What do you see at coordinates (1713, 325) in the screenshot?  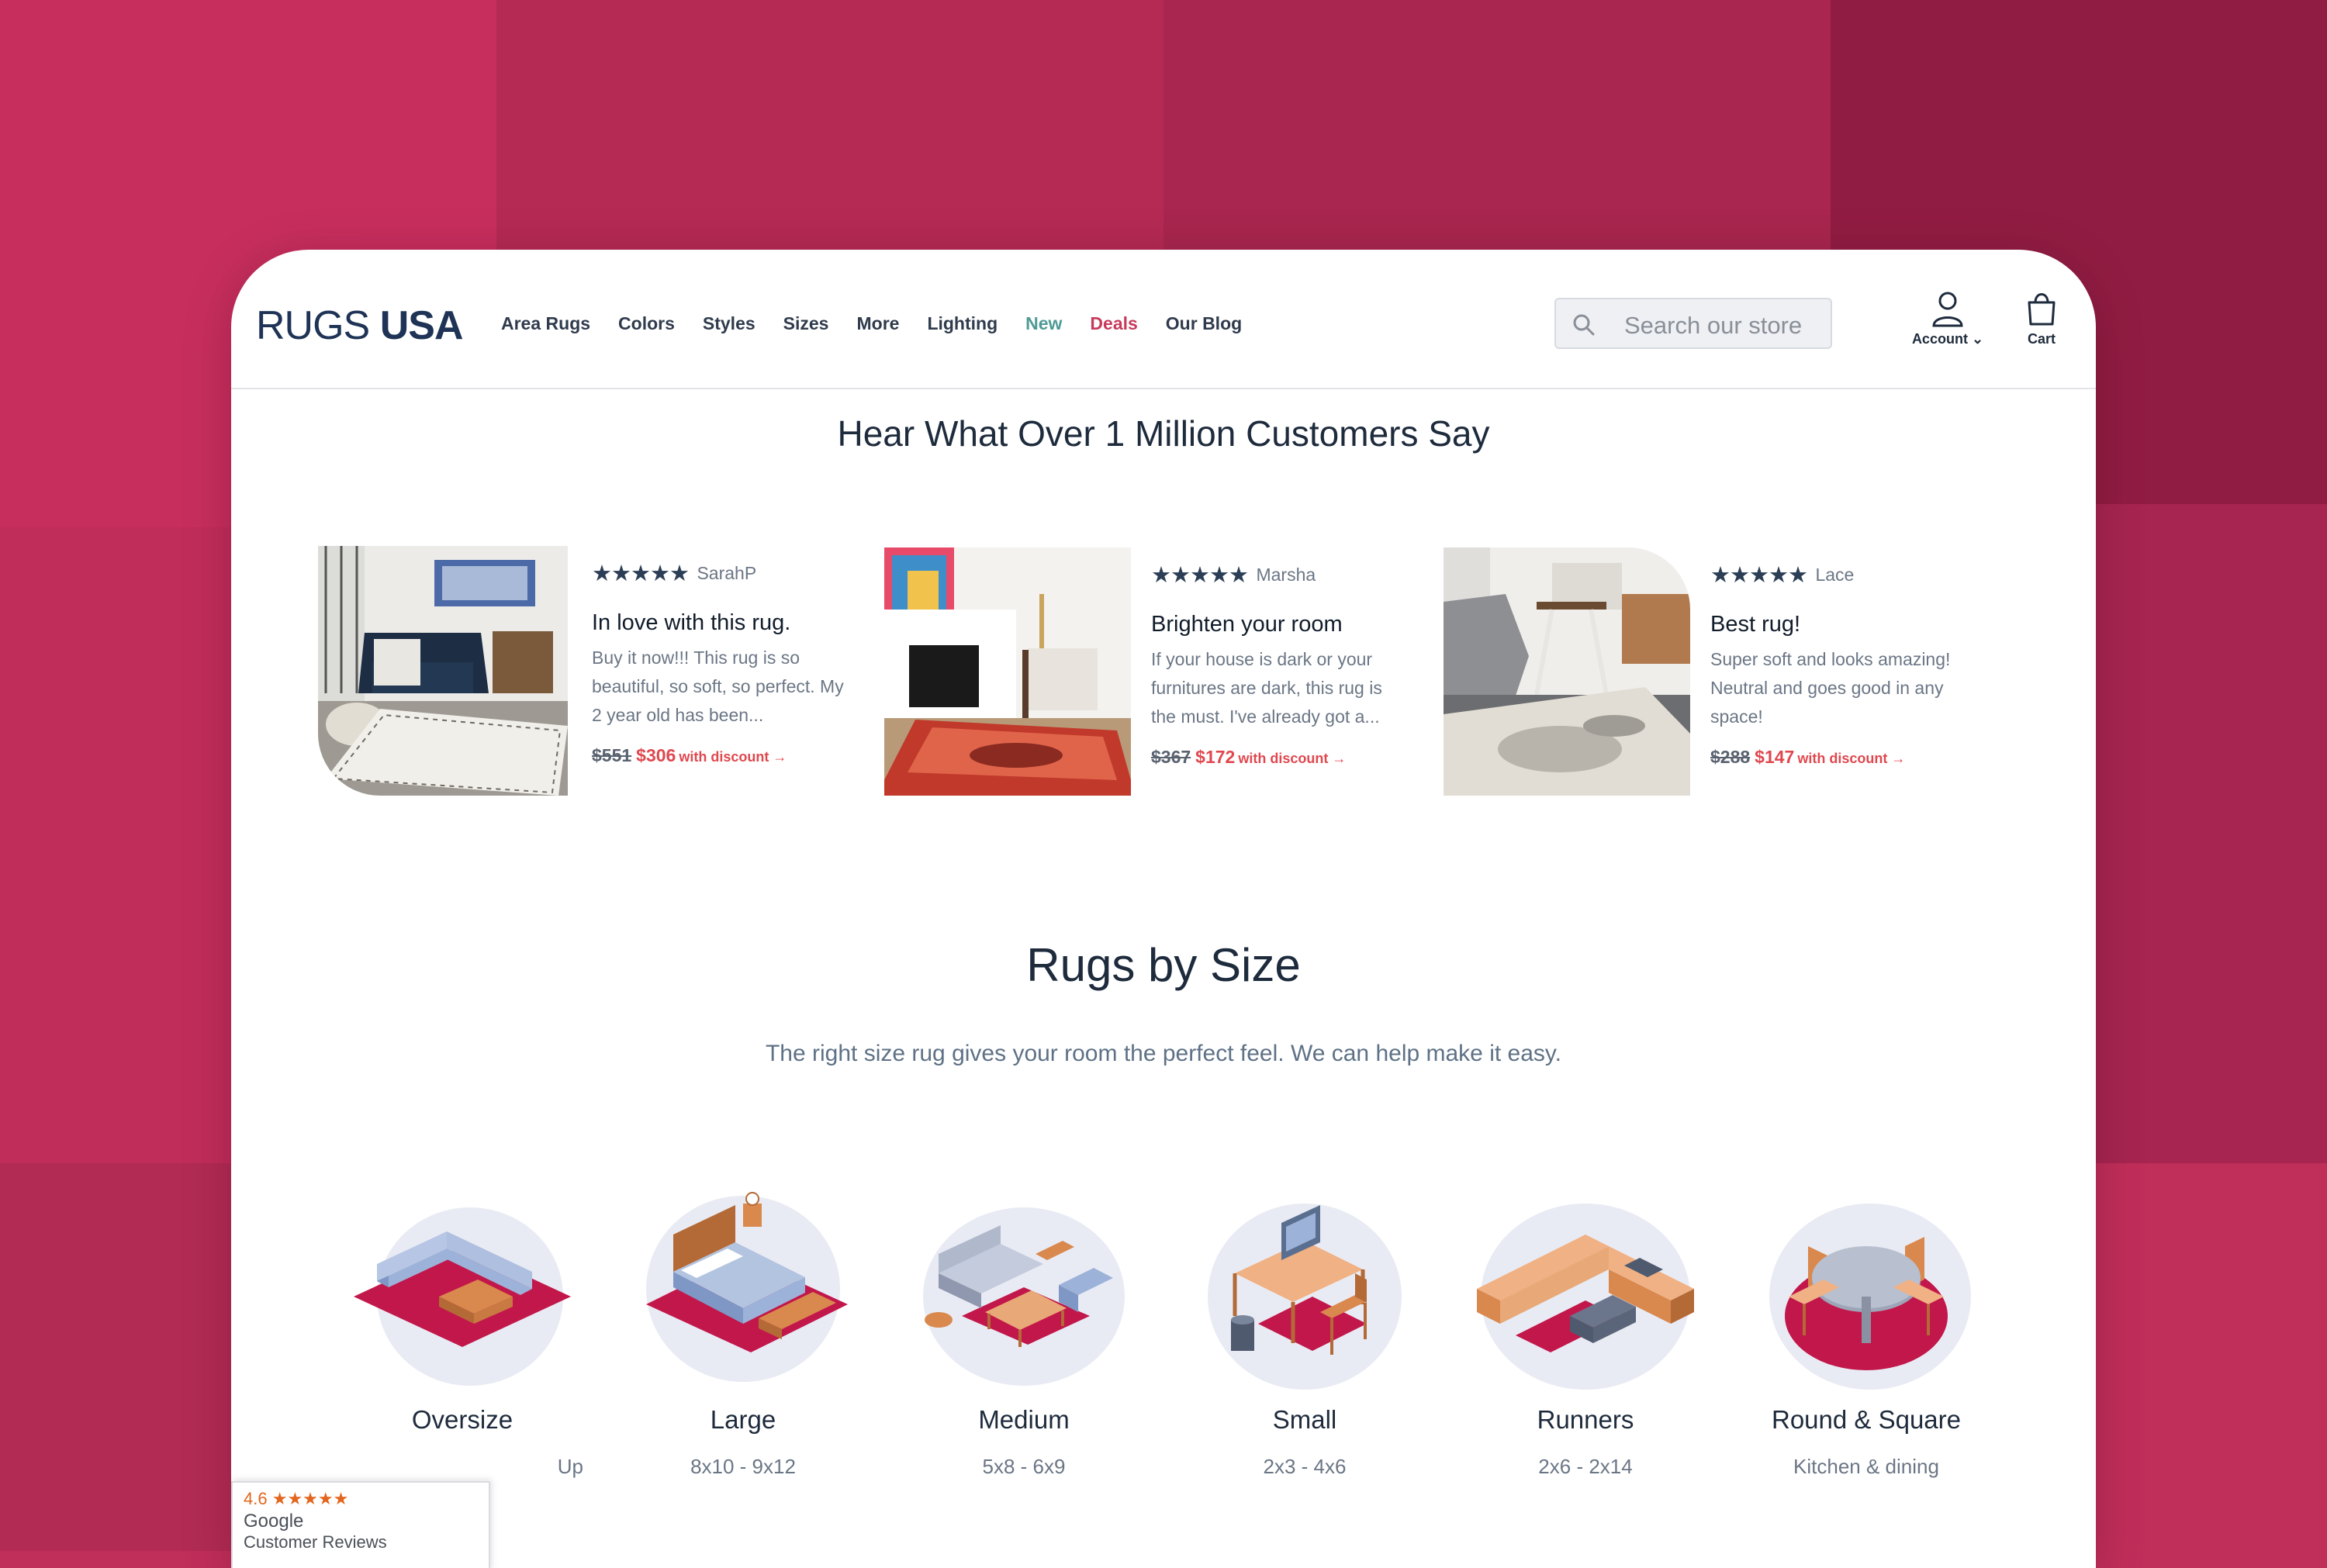 I see `search-placeholder: Search our store` at bounding box center [1713, 325].